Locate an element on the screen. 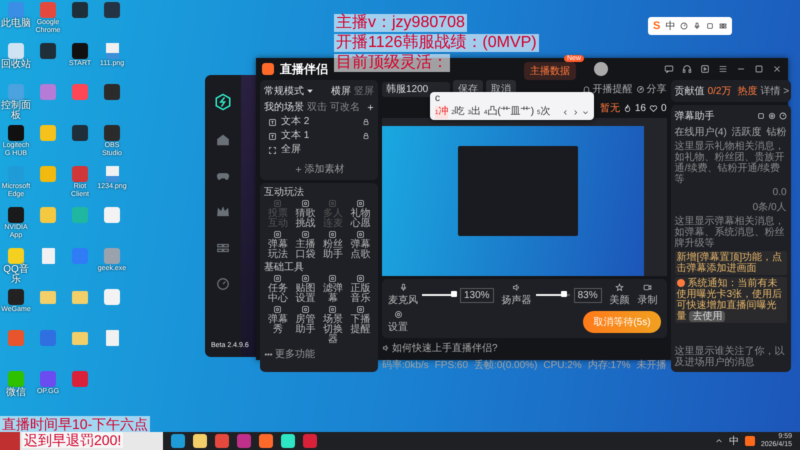  contribution-label: 贡献值 is located at coordinates (689, 91).